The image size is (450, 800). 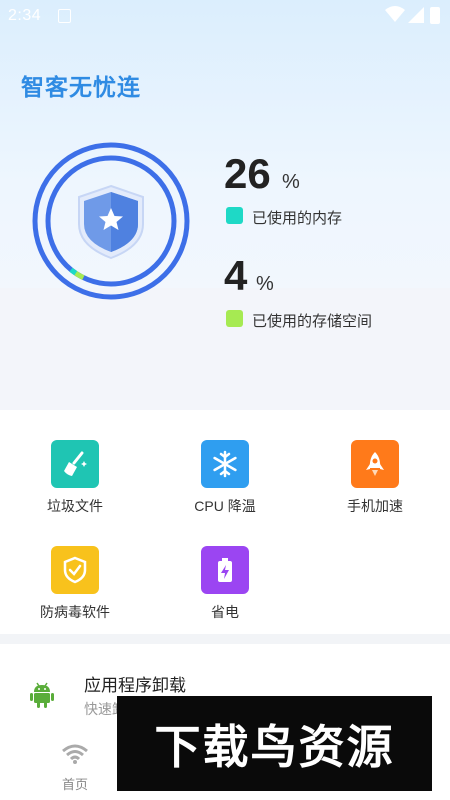 I want to click on watermark-overlay: 下载鸟资源, so click(x=274, y=743).